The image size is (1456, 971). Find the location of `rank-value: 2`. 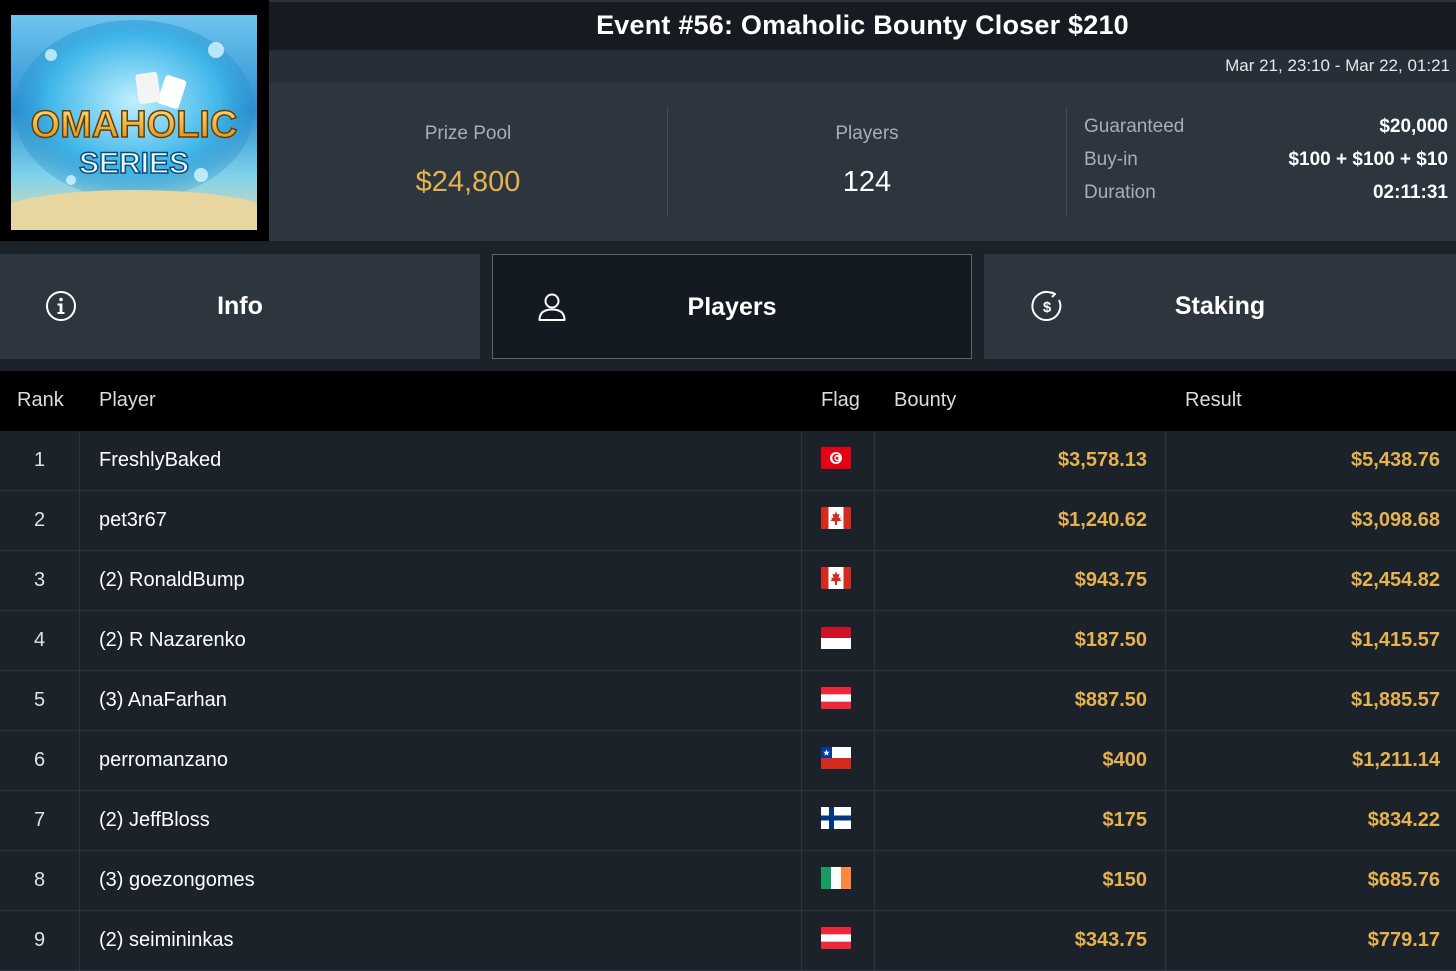

rank-value: 2 is located at coordinates (39, 520).